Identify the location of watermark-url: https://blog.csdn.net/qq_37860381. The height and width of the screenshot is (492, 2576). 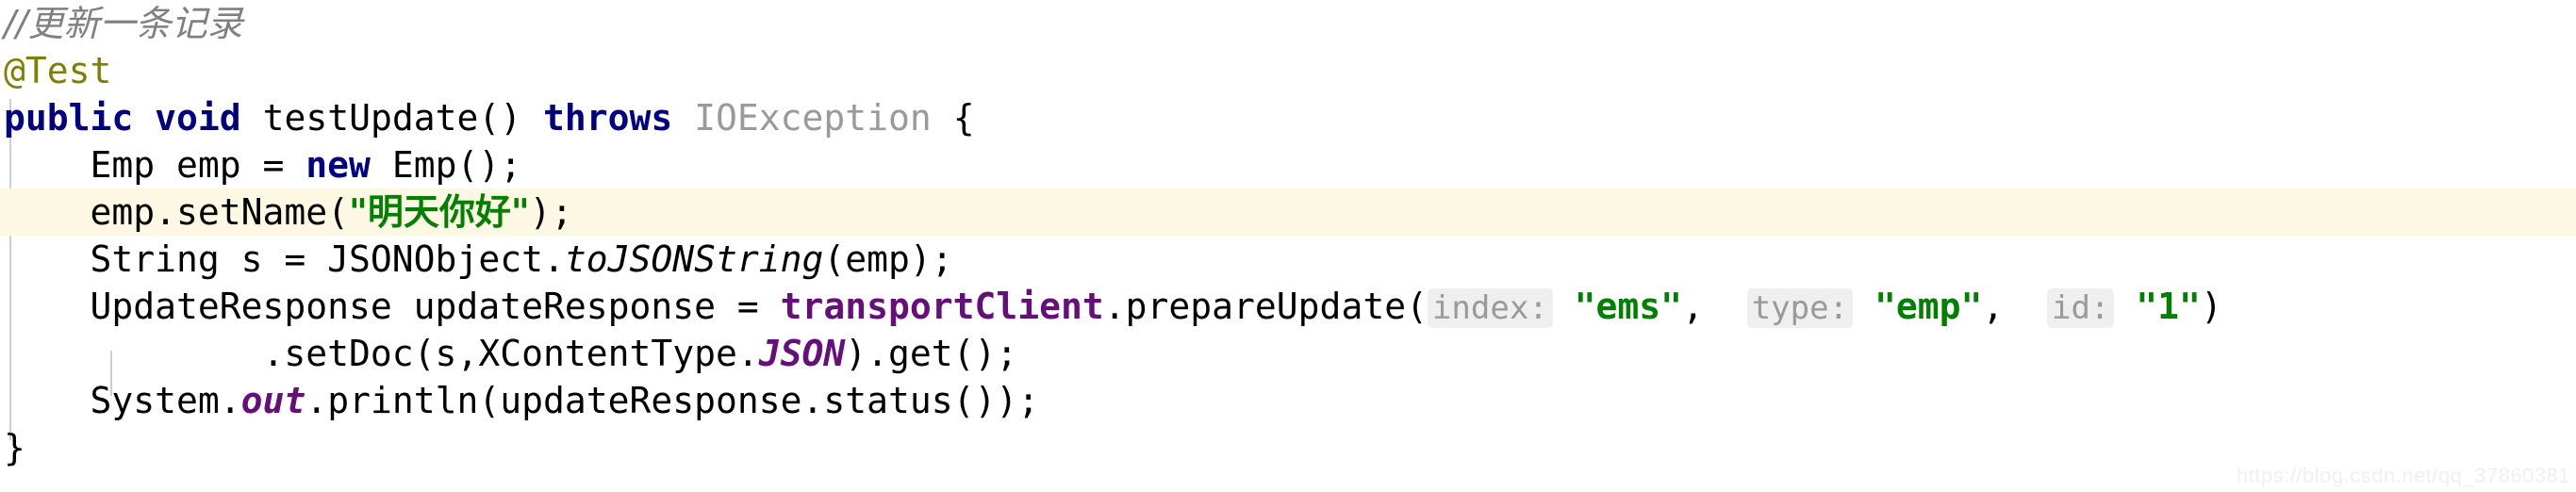
(2403, 475).